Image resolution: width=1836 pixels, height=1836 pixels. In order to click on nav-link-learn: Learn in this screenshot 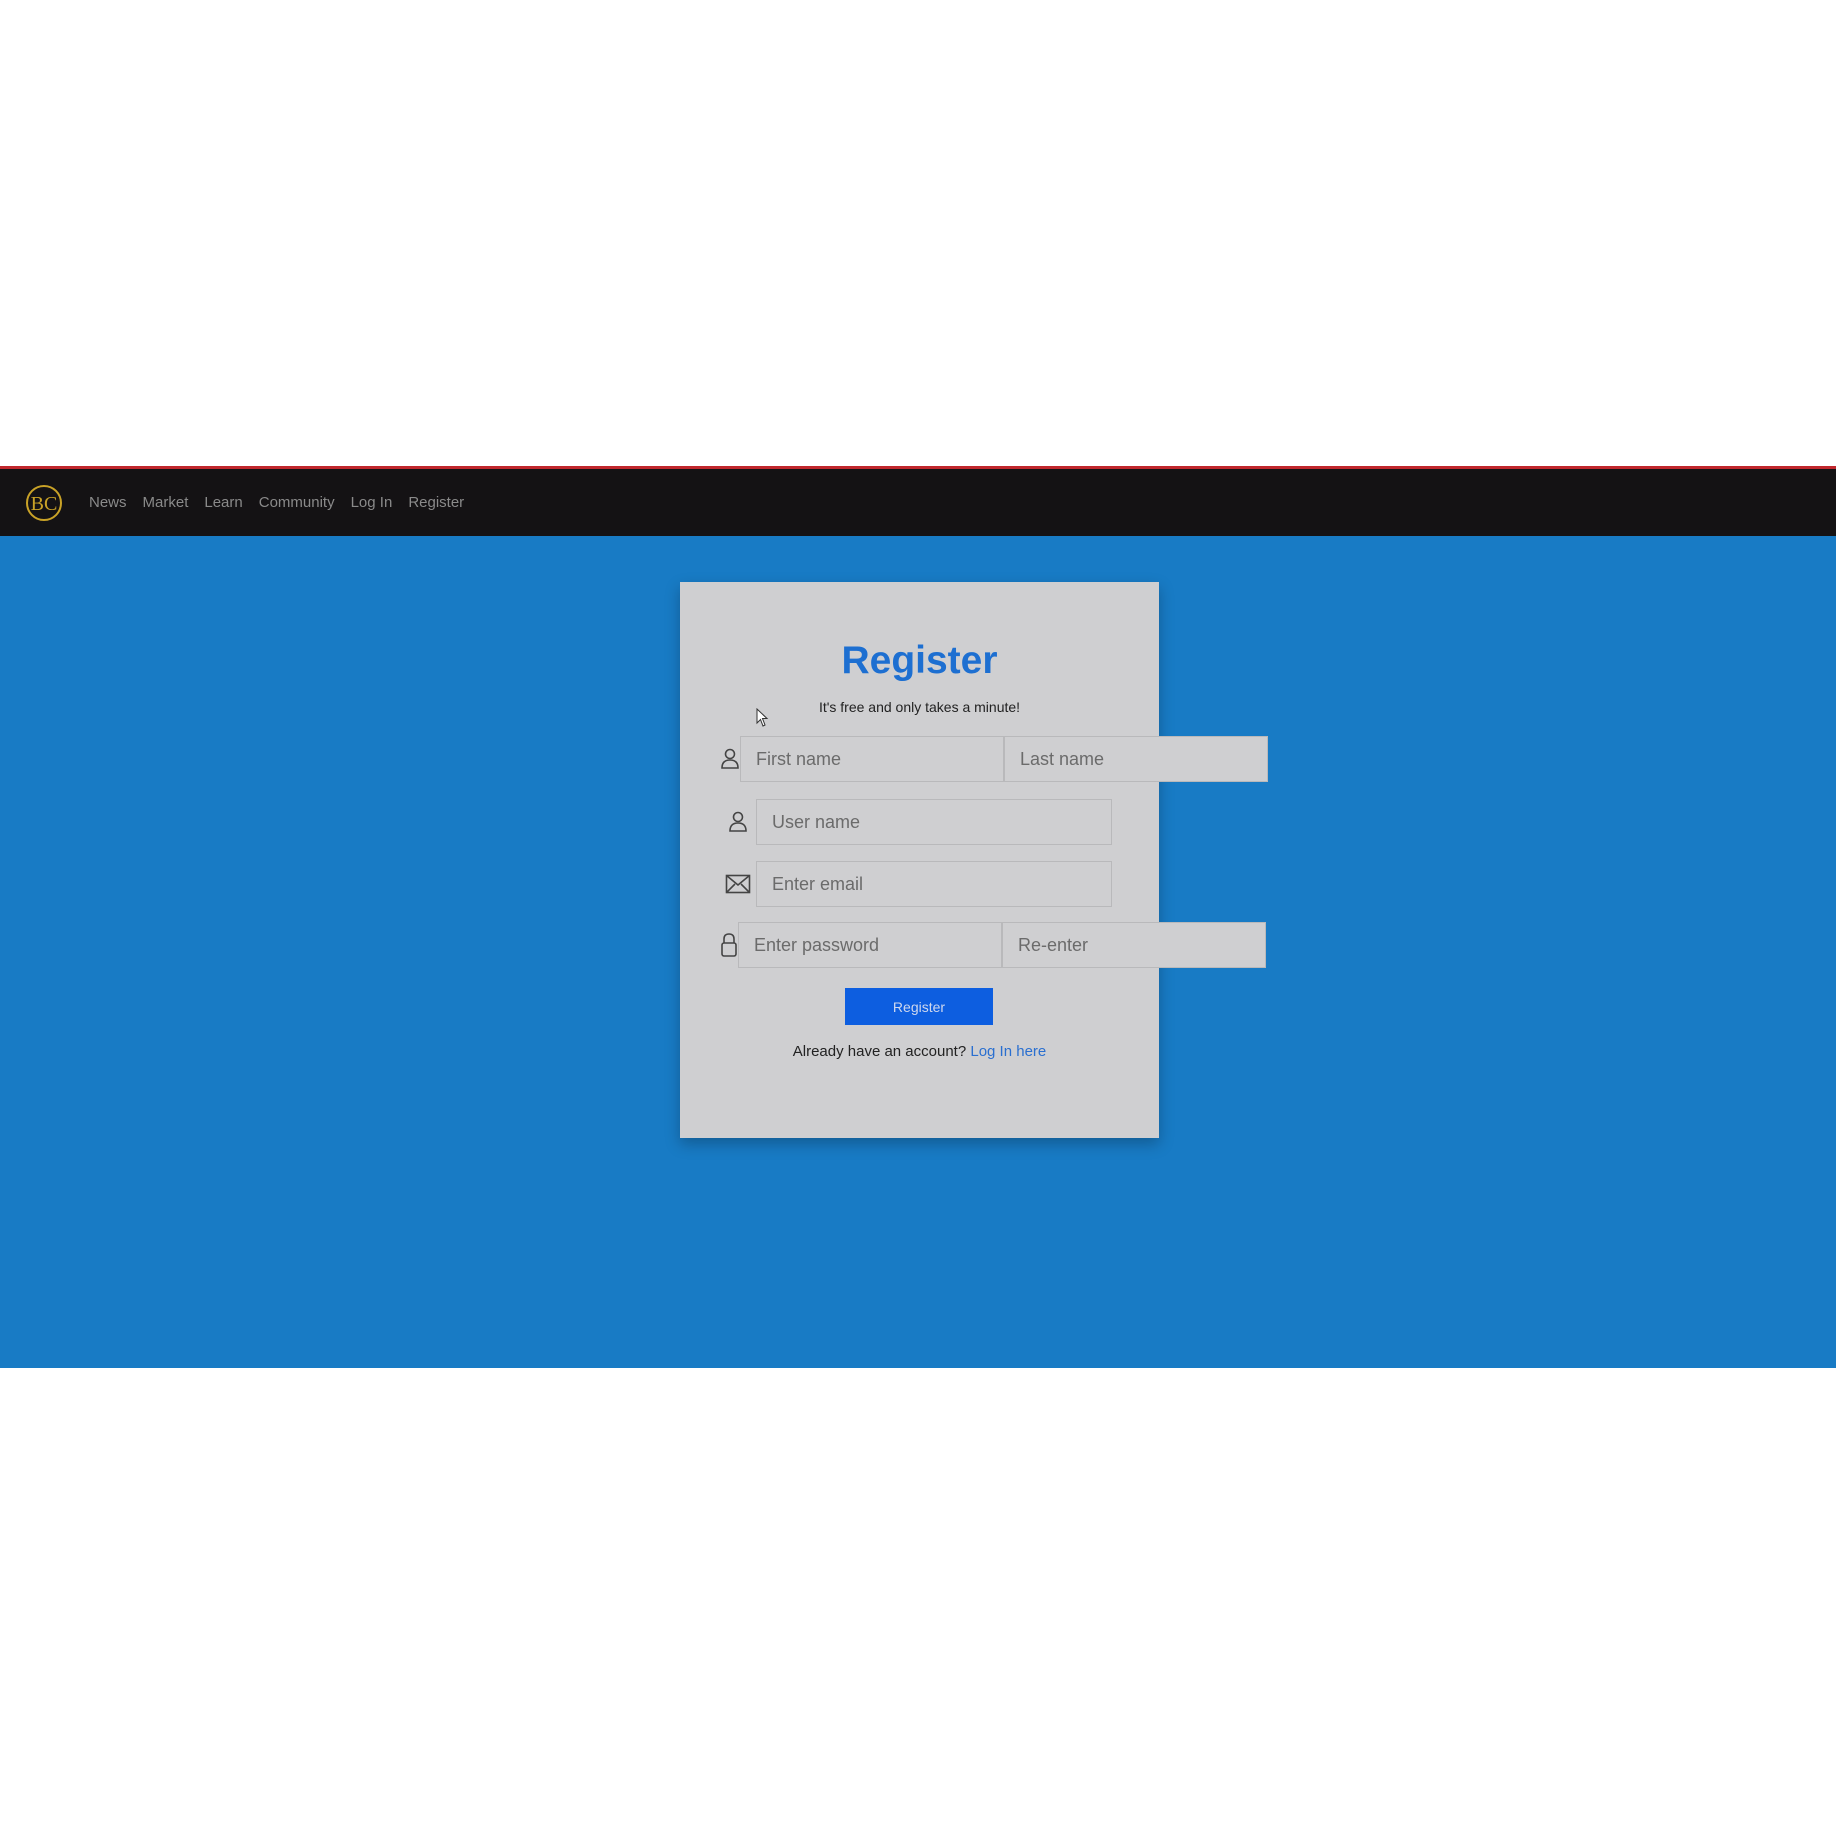, I will do `click(223, 502)`.